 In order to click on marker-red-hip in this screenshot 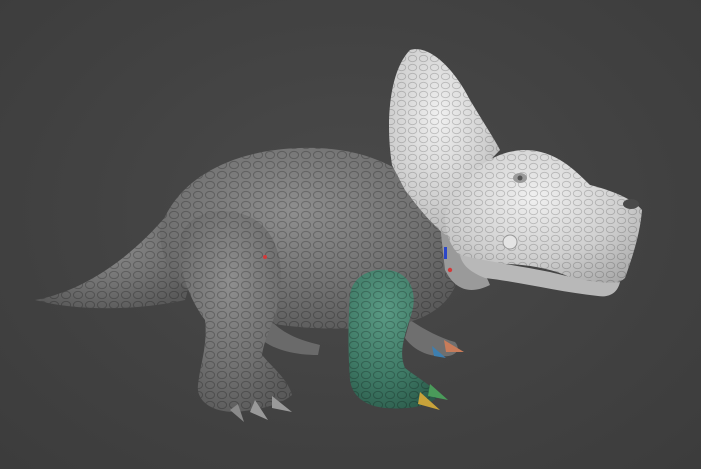, I will do `click(265, 257)`.